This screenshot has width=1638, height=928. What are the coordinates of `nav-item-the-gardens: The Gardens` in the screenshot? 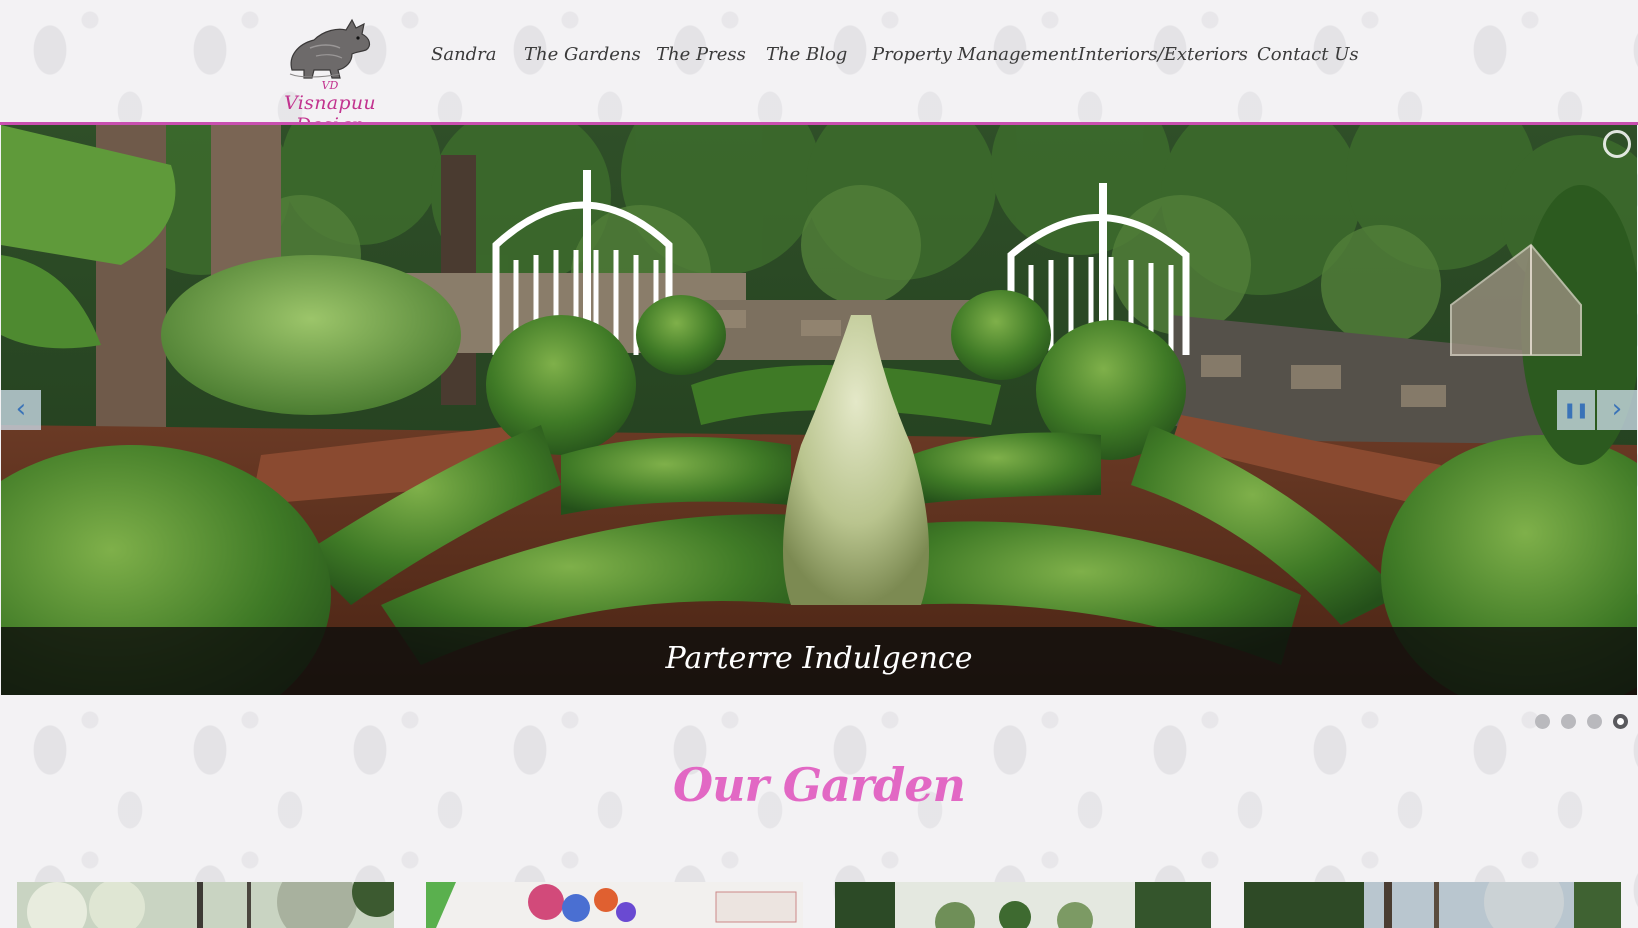 It's located at (582, 54).